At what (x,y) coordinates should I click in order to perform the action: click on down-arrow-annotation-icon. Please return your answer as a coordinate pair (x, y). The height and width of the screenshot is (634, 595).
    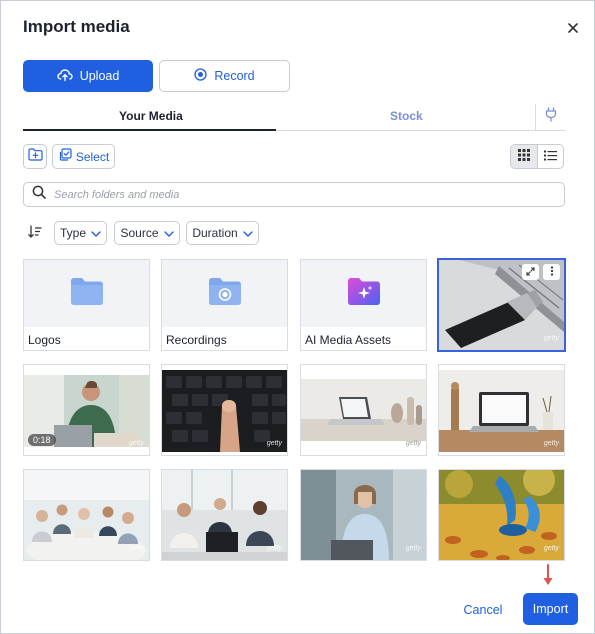
    Looking at the image, I should click on (548, 576).